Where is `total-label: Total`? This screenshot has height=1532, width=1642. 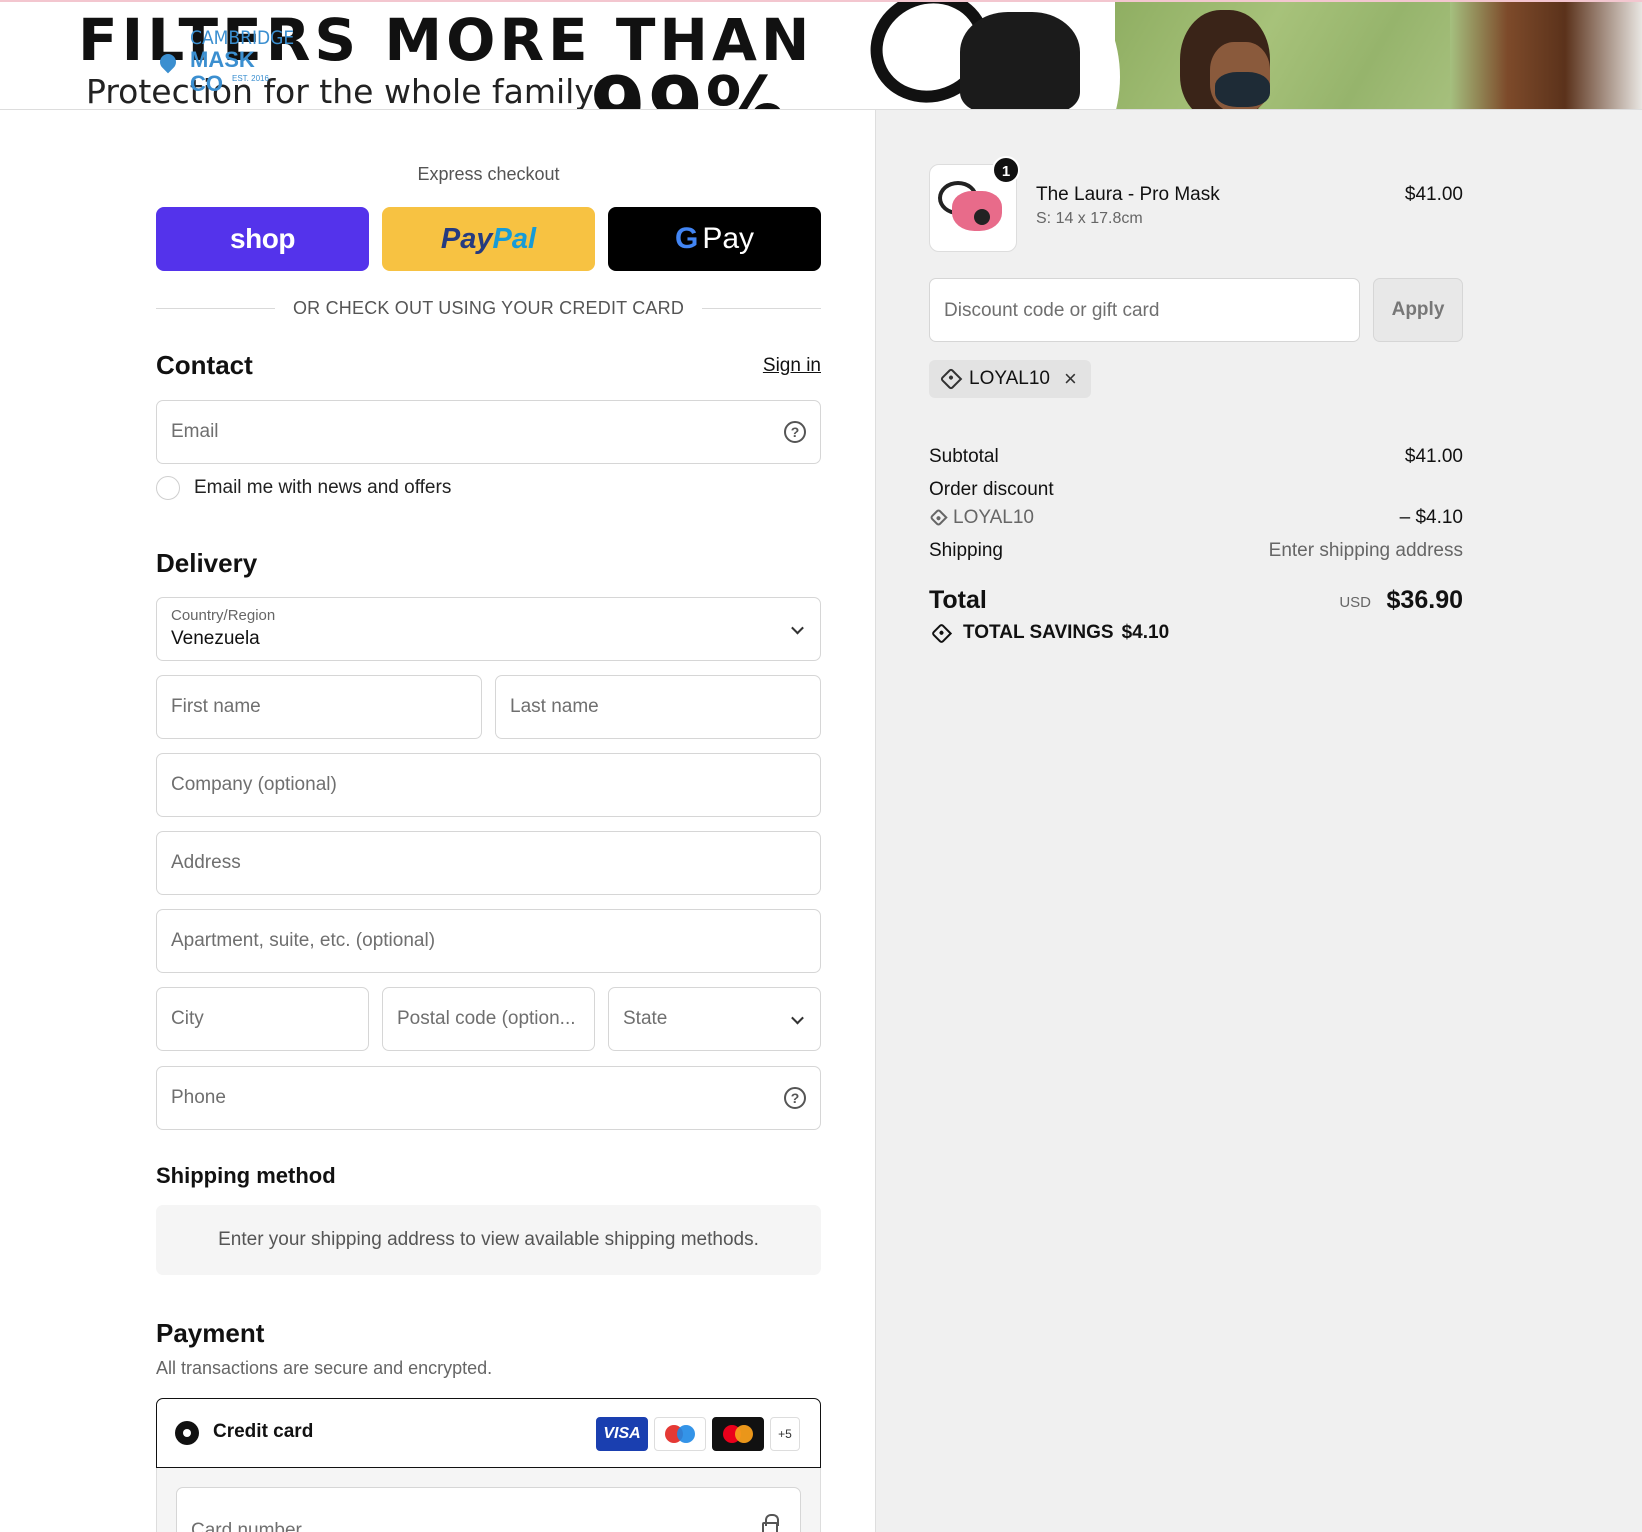 total-label: Total is located at coordinates (958, 600).